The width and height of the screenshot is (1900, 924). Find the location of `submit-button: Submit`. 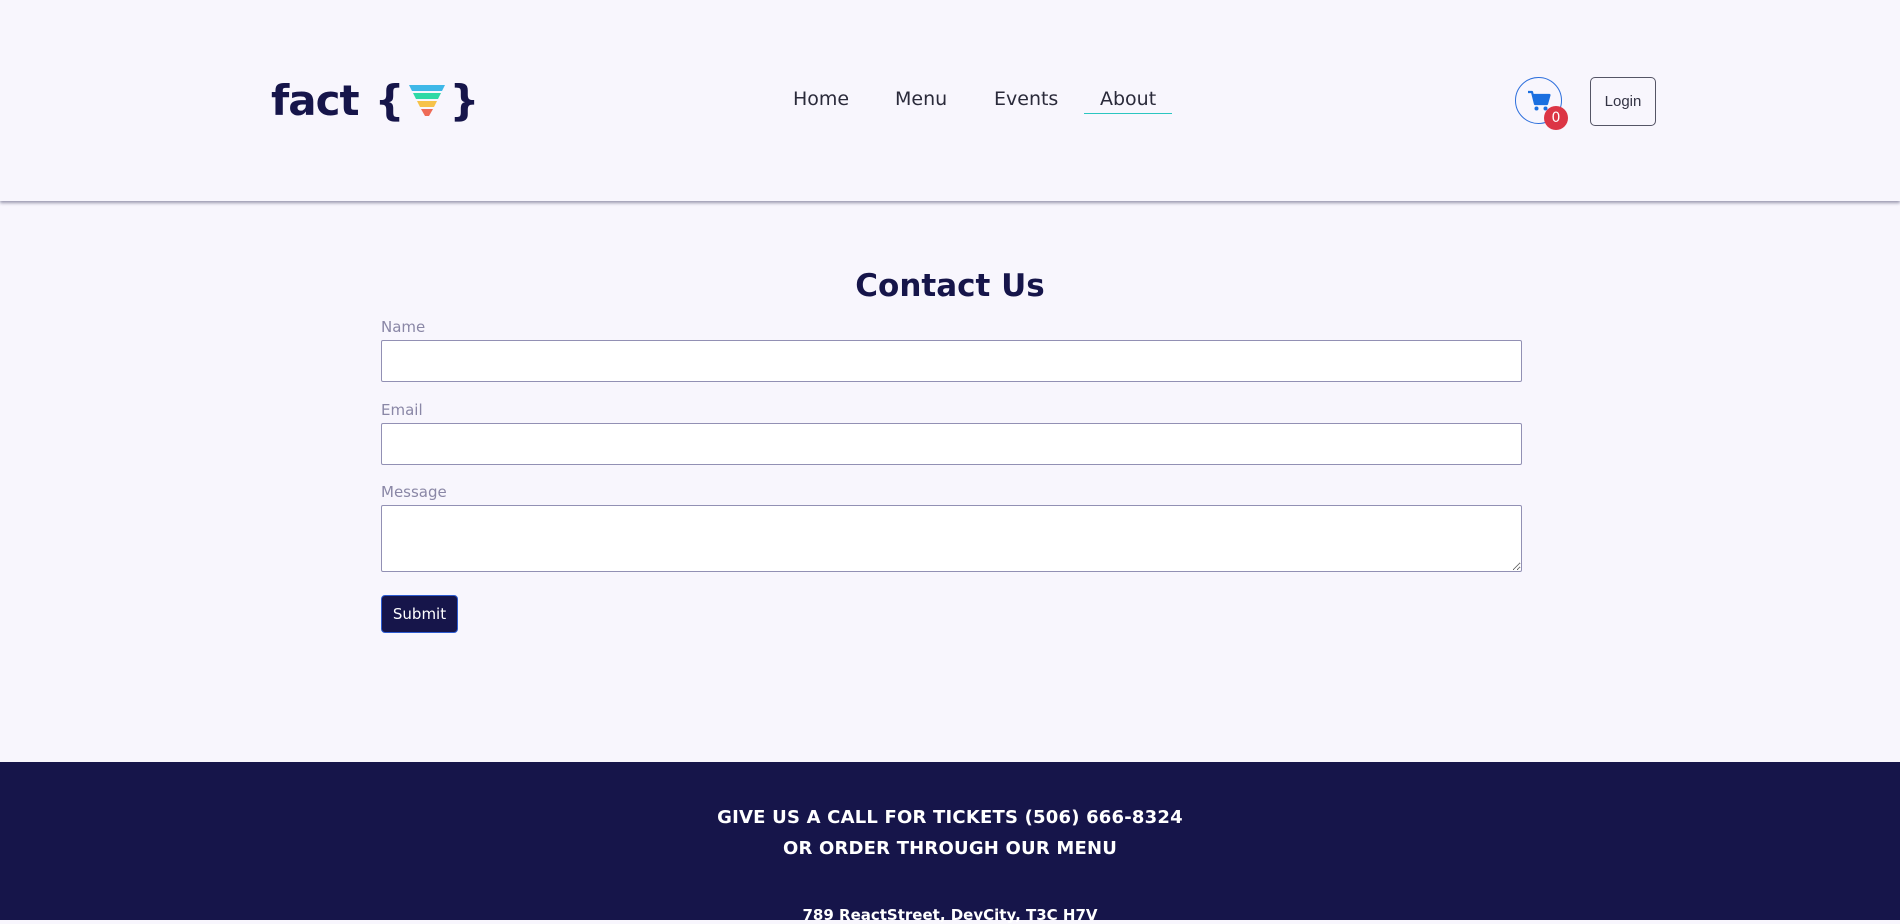

submit-button: Submit is located at coordinates (419, 614).